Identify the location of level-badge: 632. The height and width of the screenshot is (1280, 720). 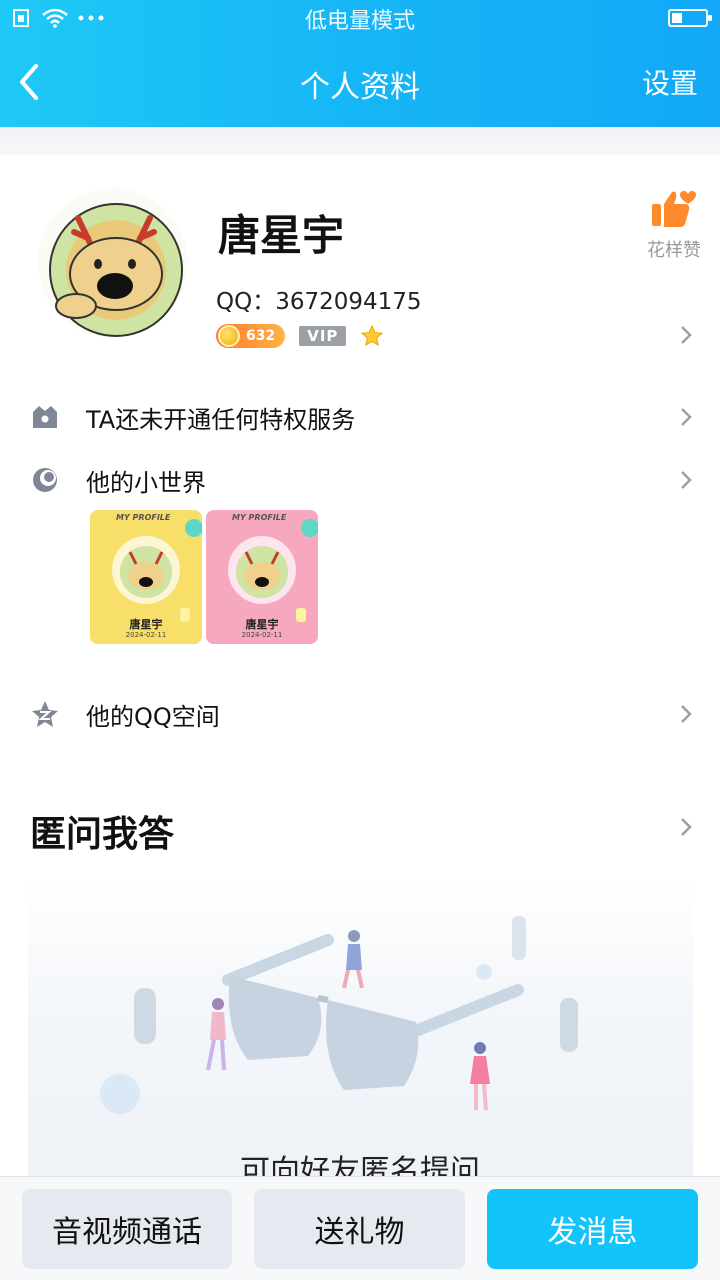
(251, 336).